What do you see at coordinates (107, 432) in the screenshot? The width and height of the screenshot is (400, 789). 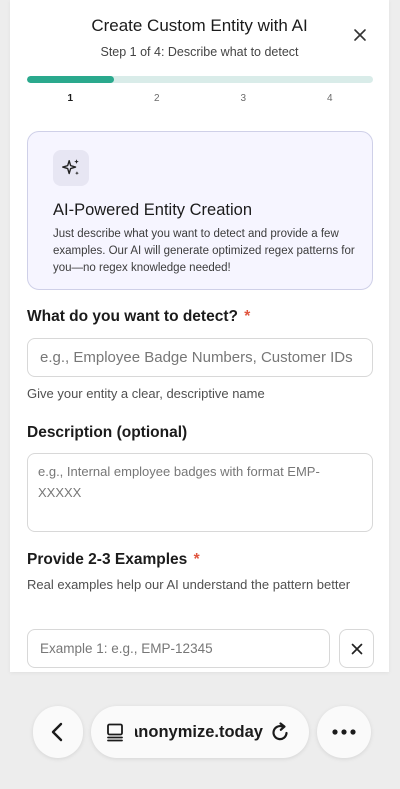 I see `description-label: Description (optional)` at bounding box center [107, 432].